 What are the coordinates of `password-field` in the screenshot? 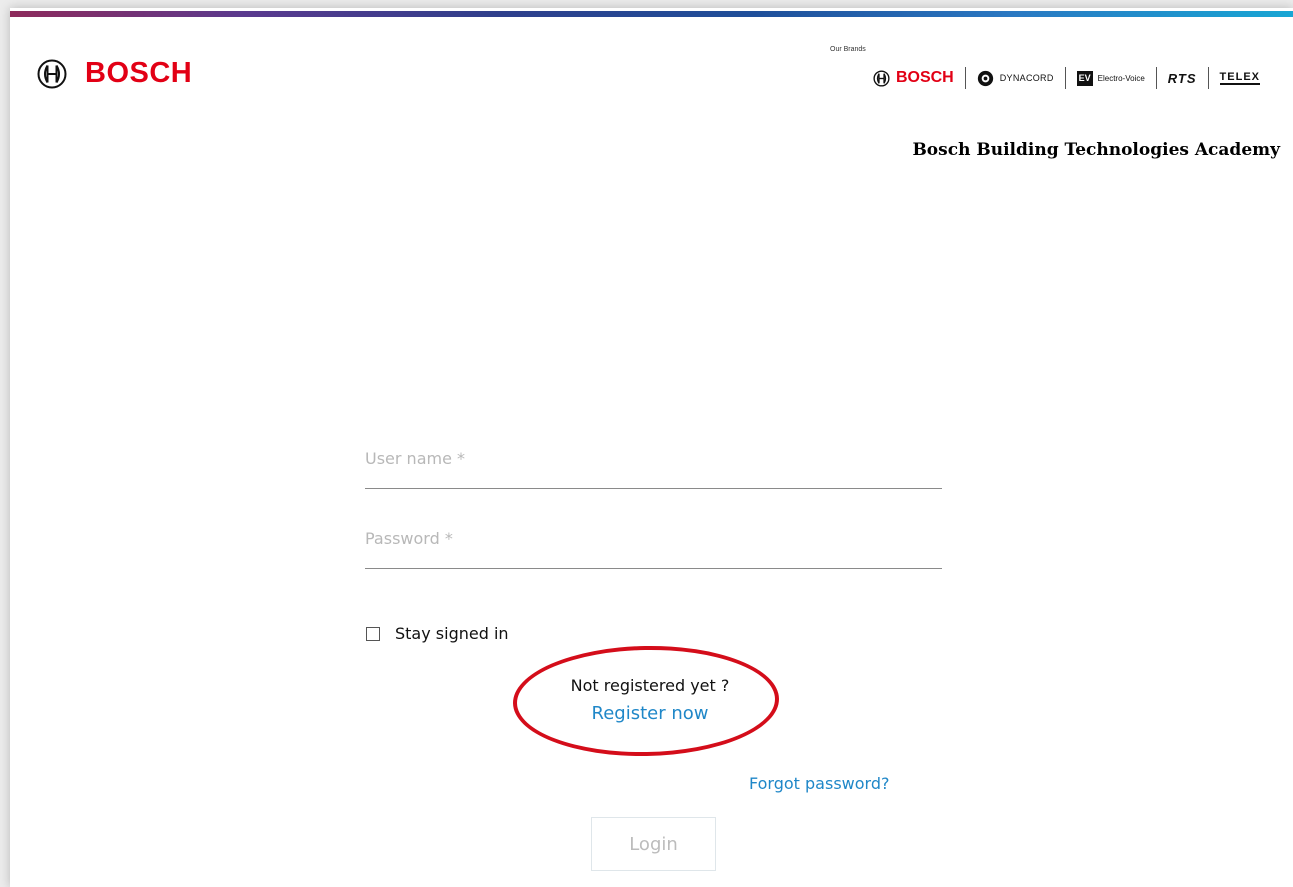 It's located at (653, 543).